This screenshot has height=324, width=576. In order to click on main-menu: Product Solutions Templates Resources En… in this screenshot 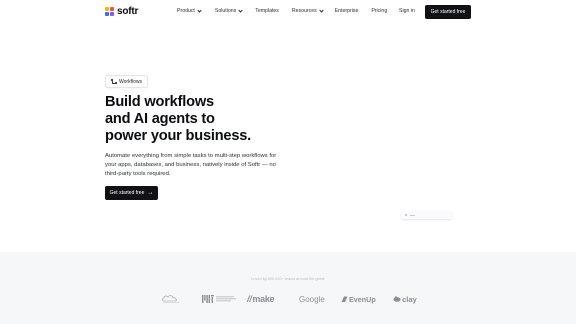, I will do `click(282, 11)`.